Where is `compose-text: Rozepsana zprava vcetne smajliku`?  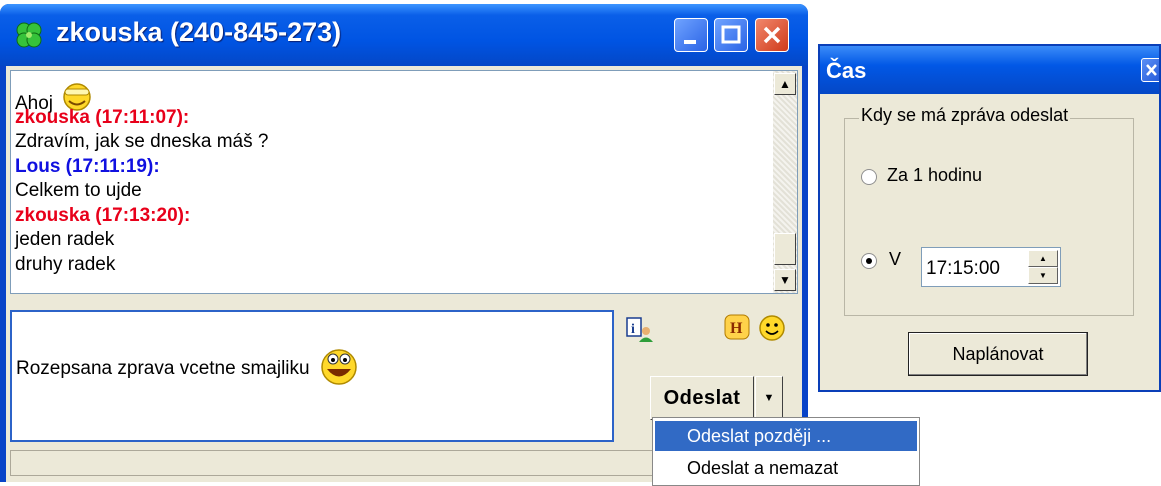 compose-text: Rozepsana zprava vcetne smajliku is located at coordinates (187, 366).